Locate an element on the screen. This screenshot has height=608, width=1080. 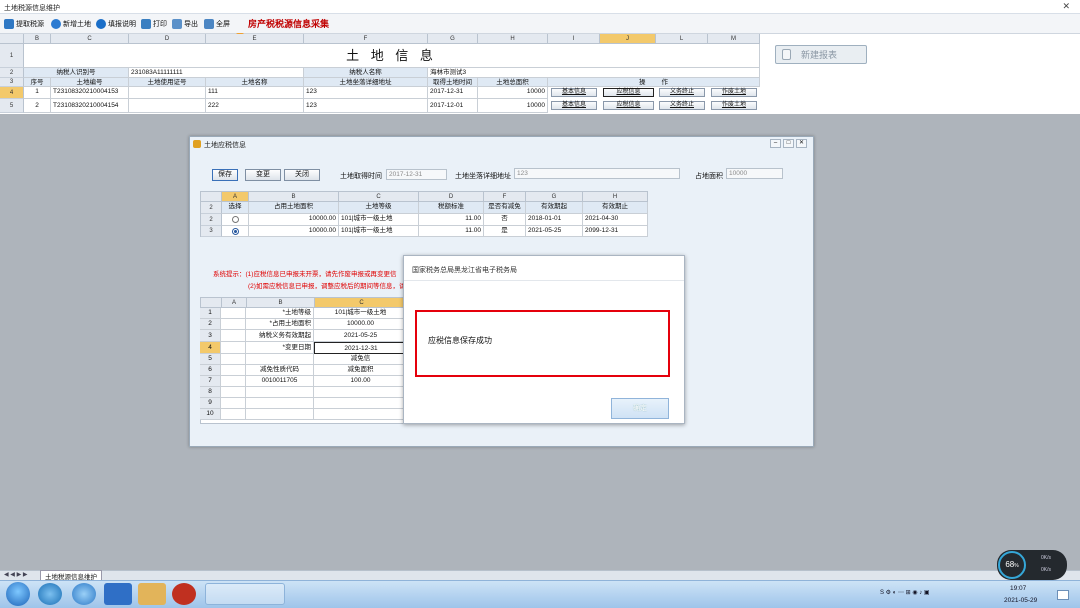
table-cell: 否 is located at coordinates (505, 220).